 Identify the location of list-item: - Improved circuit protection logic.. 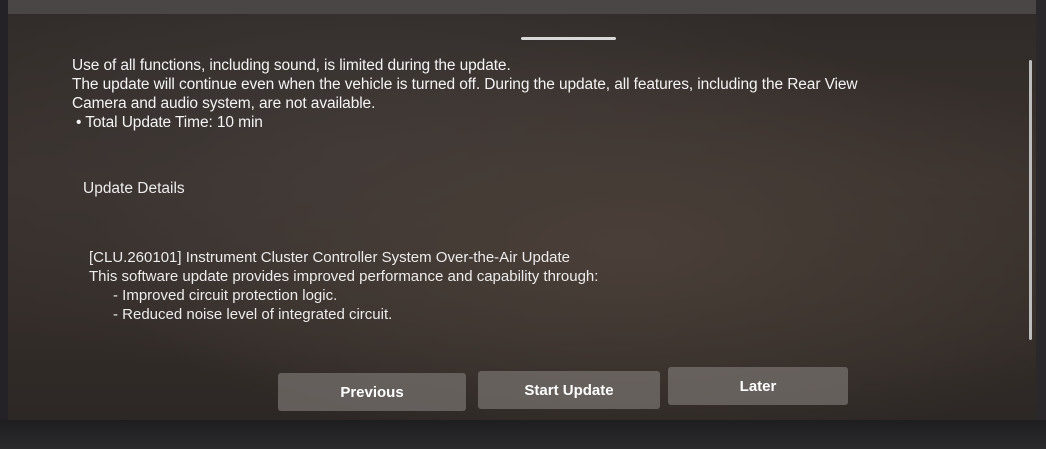
(225, 295).